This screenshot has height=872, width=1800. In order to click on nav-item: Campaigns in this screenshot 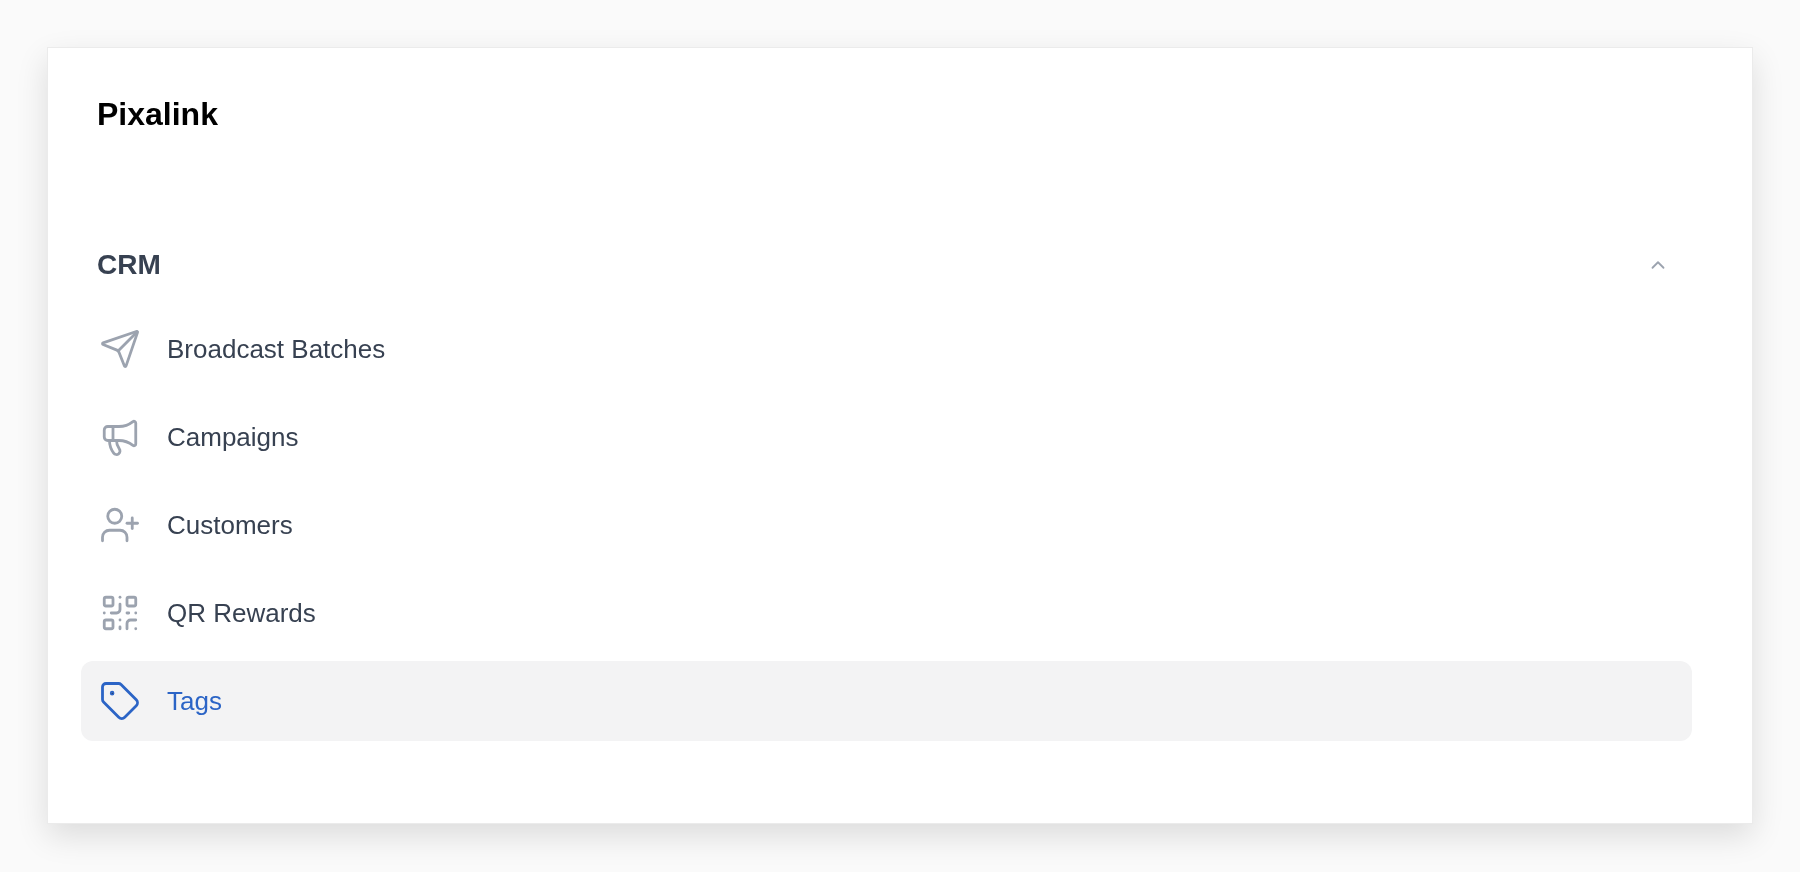, I will do `click(886, 437)`.